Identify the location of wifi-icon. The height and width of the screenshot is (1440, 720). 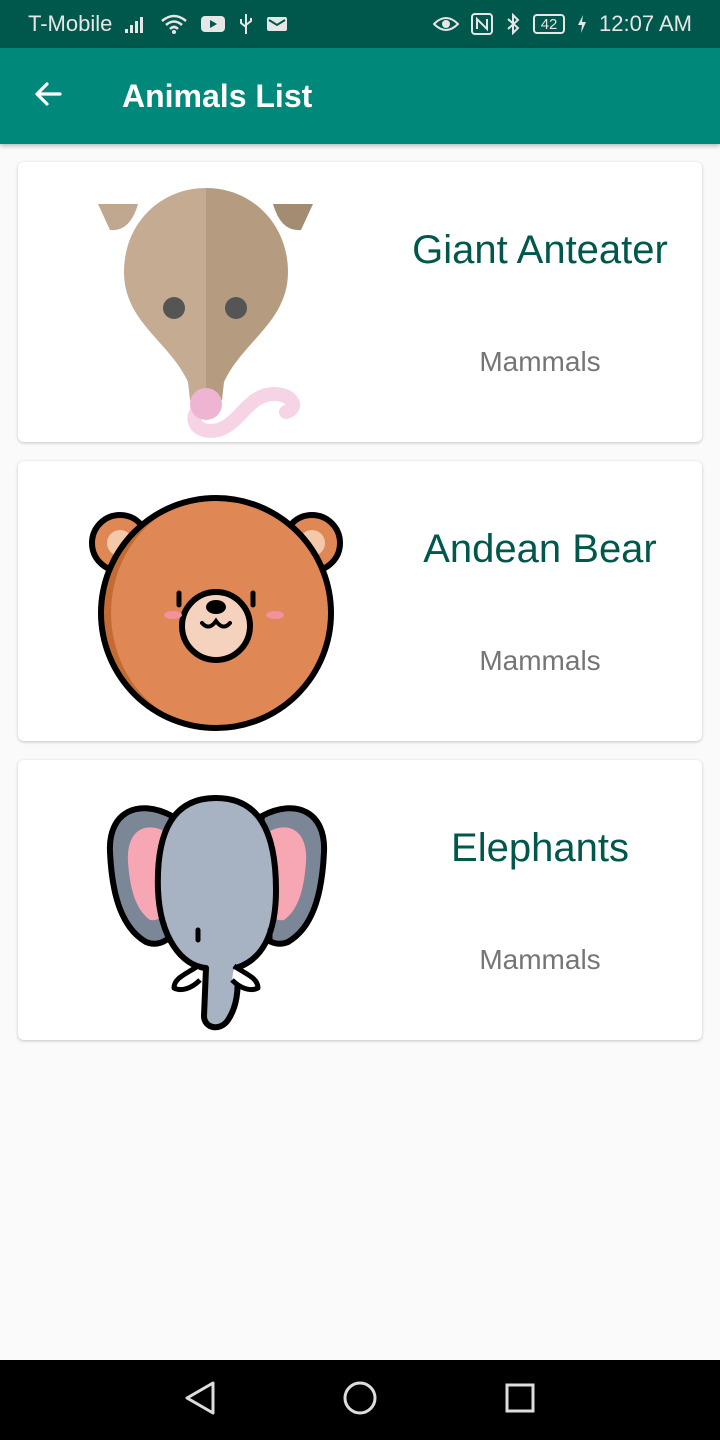
(174, 24).